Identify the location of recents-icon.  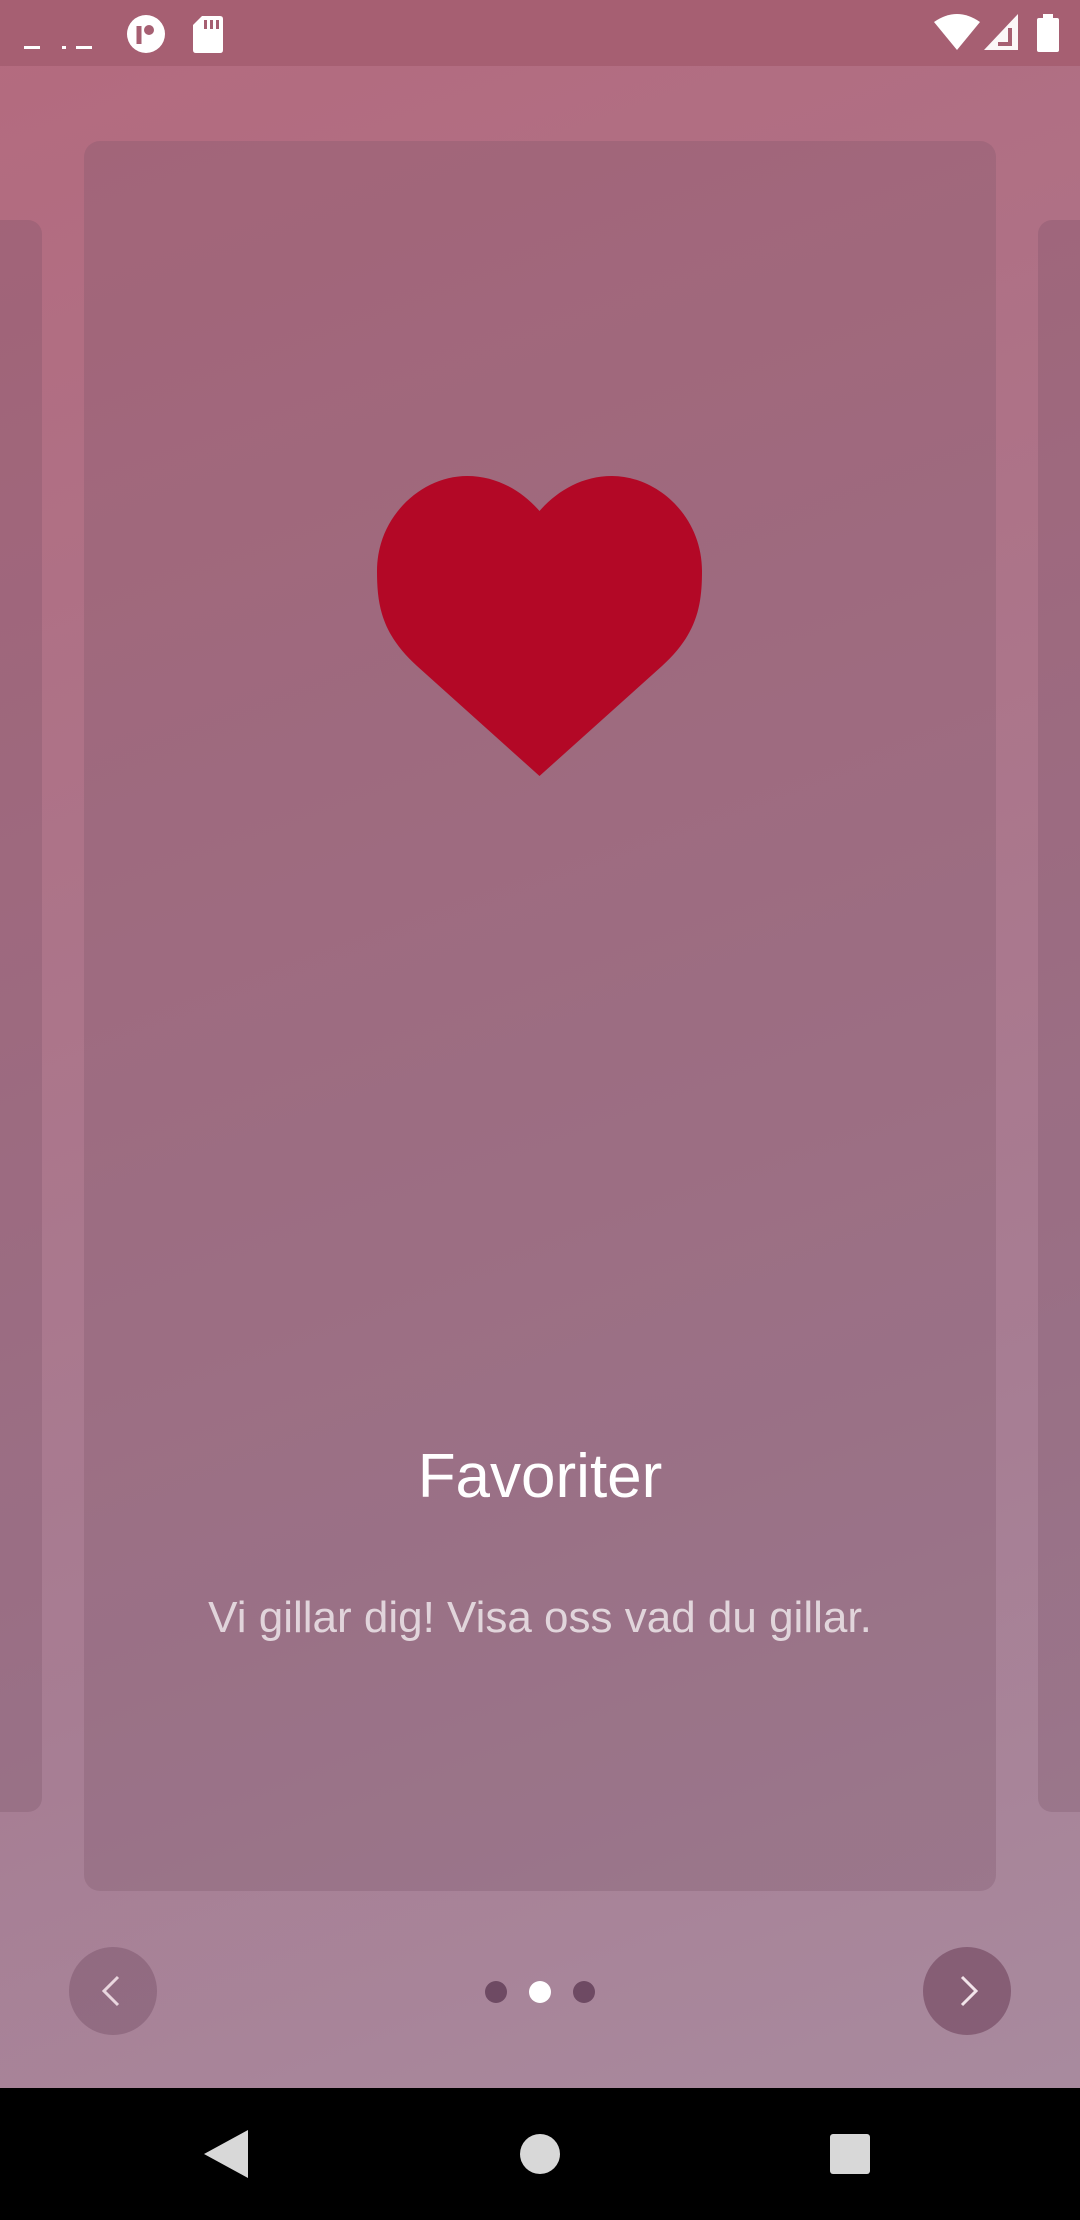
(850, 2154).